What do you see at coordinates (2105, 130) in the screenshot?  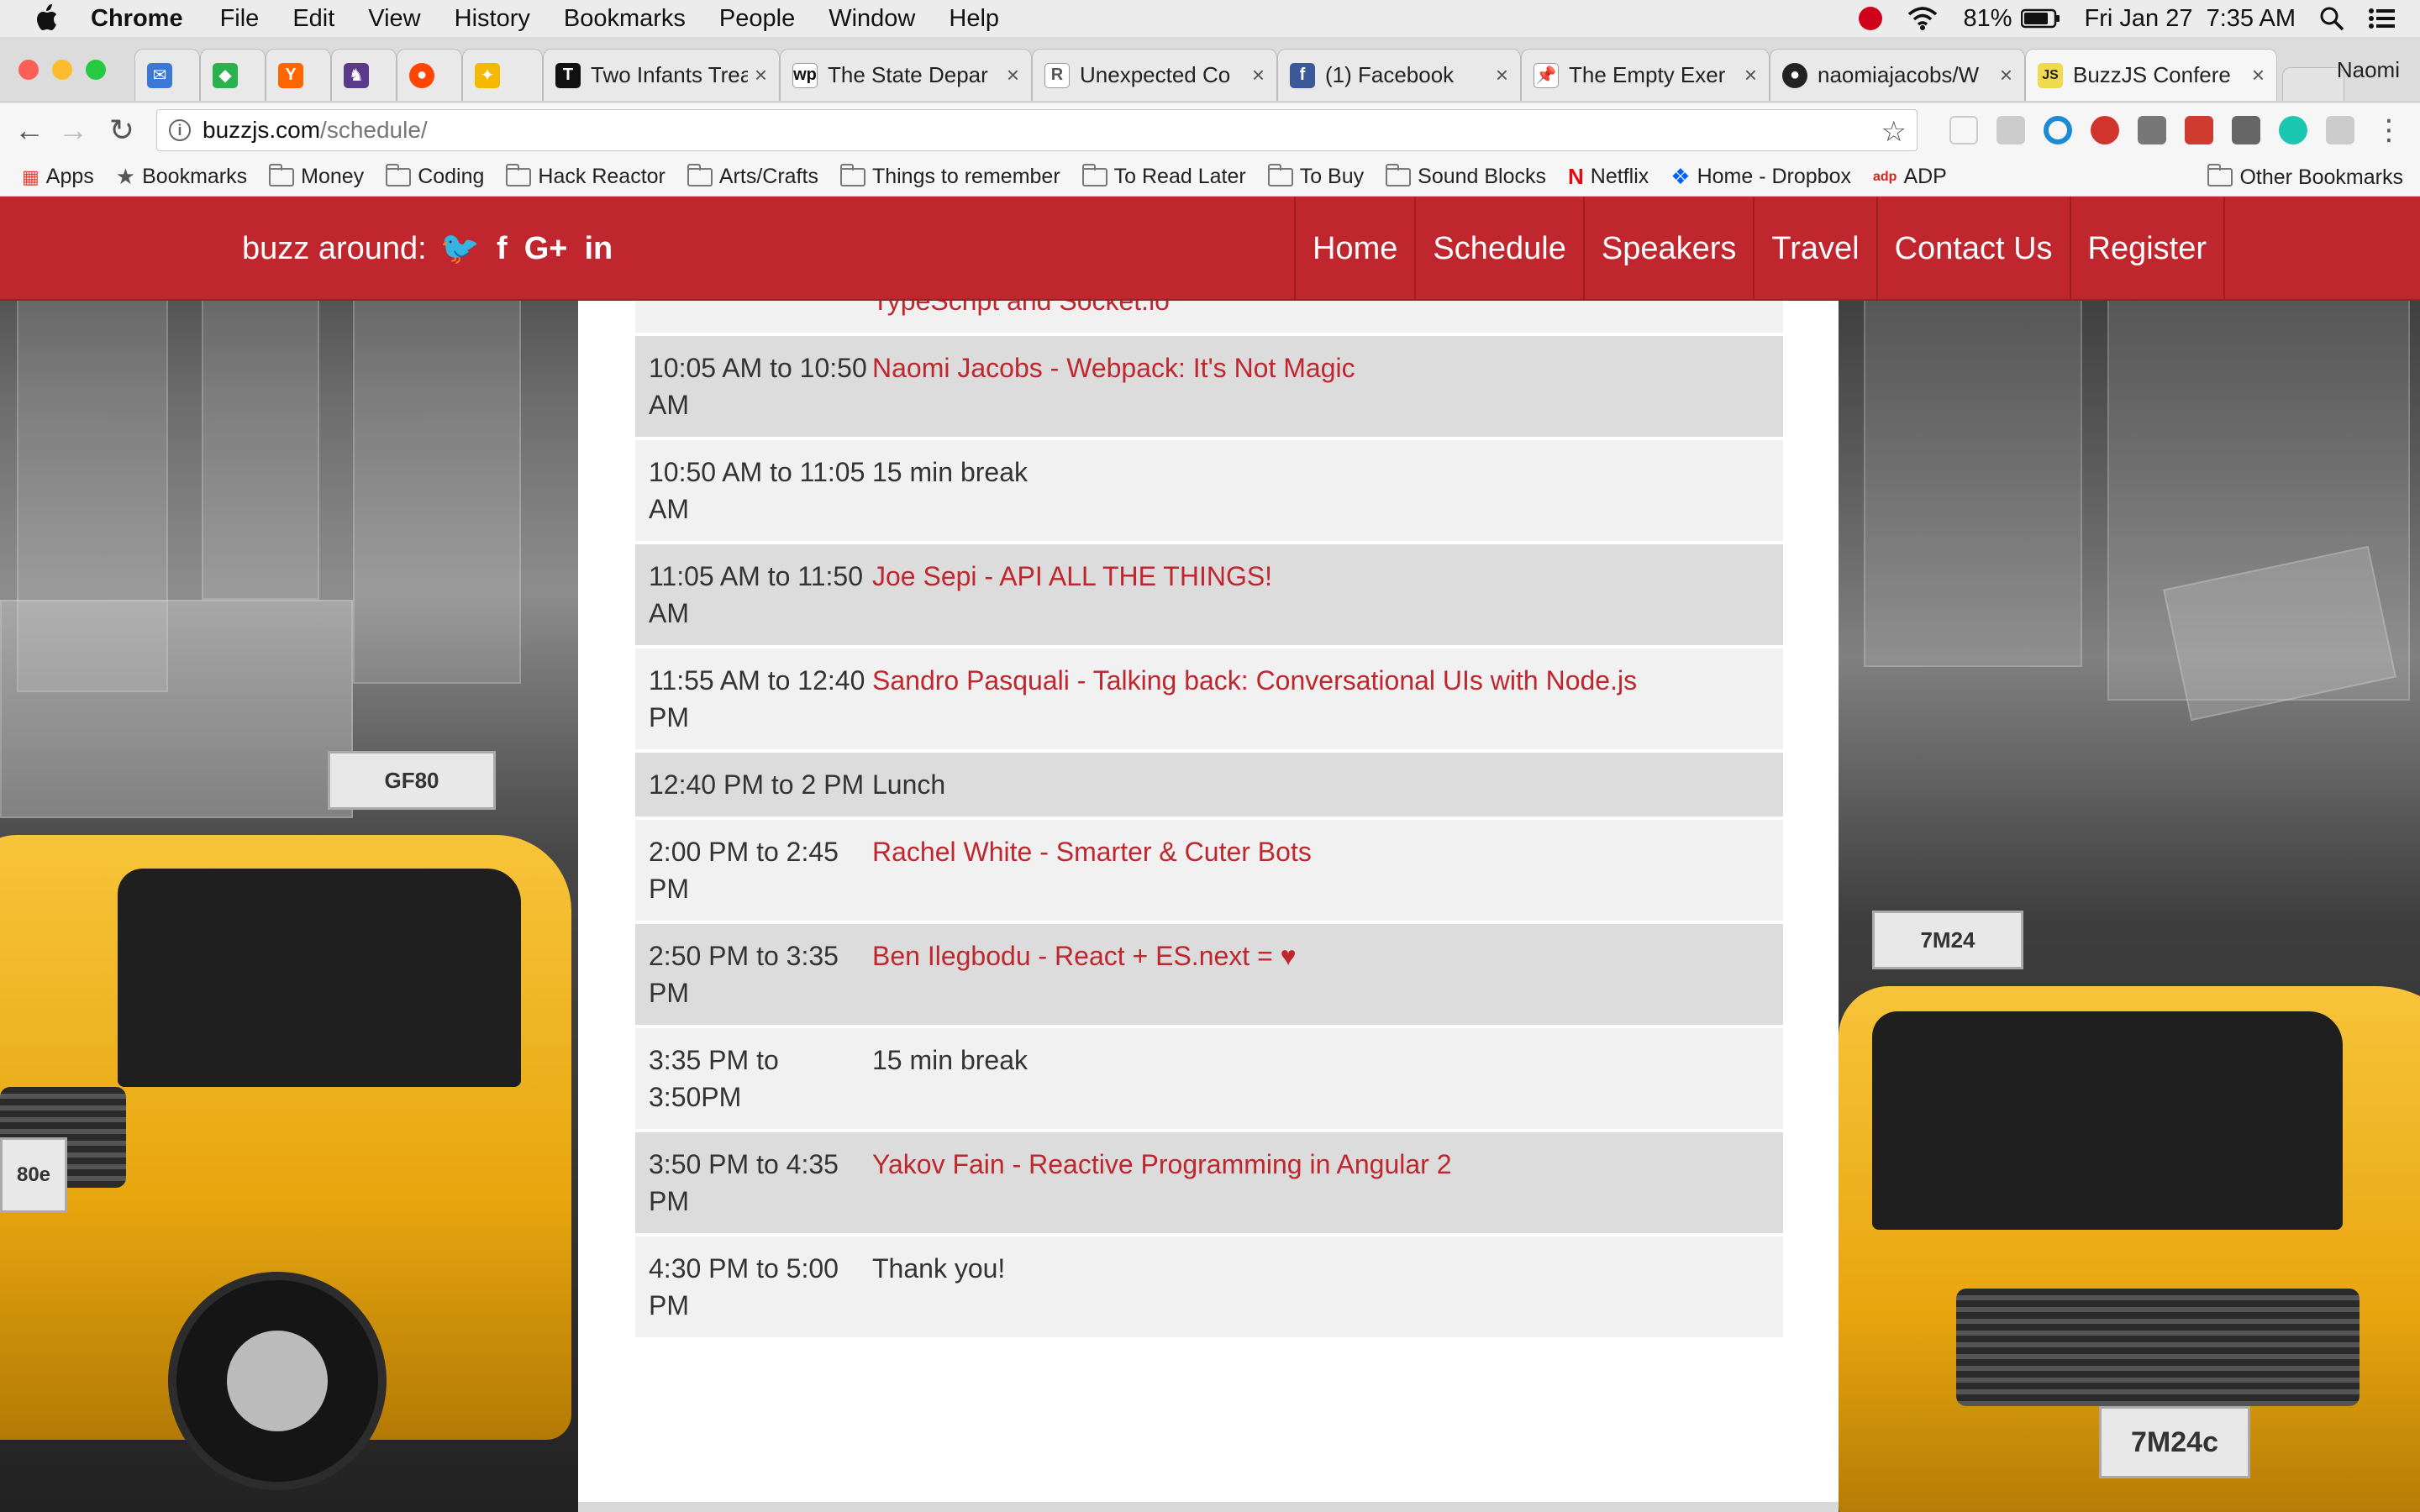 I see `adblock-extension-icon` at bounding box center [2105, 130].